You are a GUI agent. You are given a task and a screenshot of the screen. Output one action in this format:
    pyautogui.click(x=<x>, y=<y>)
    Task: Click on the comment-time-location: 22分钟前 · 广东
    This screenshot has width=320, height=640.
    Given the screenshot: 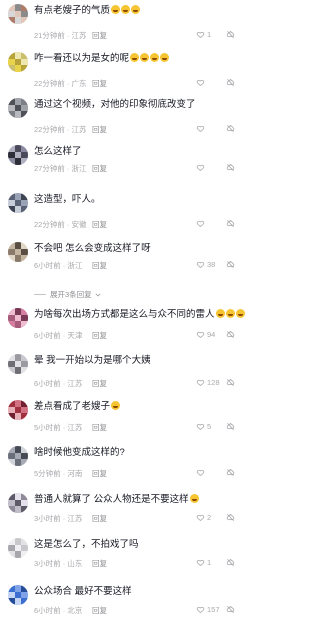 What is the action you would take?
    pyautogui.click(x=60, y=83)
    